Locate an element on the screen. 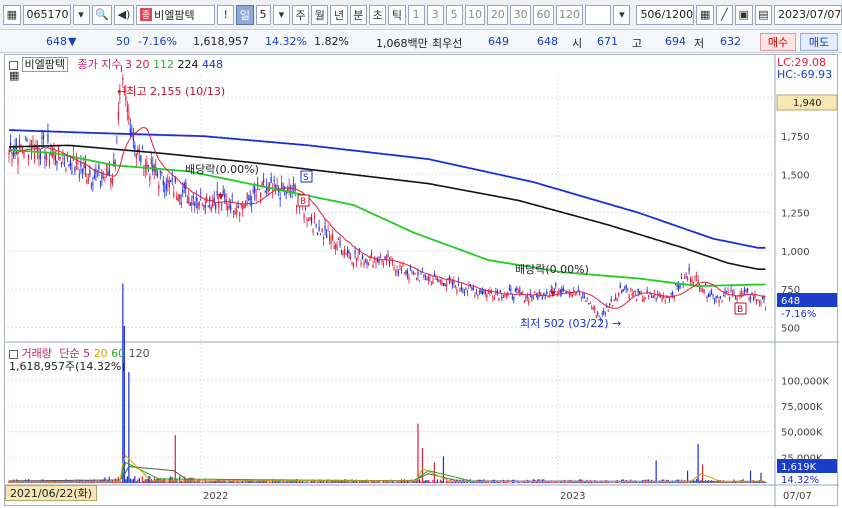  tools-icon: ▦ is located at coordinates (705, 14).